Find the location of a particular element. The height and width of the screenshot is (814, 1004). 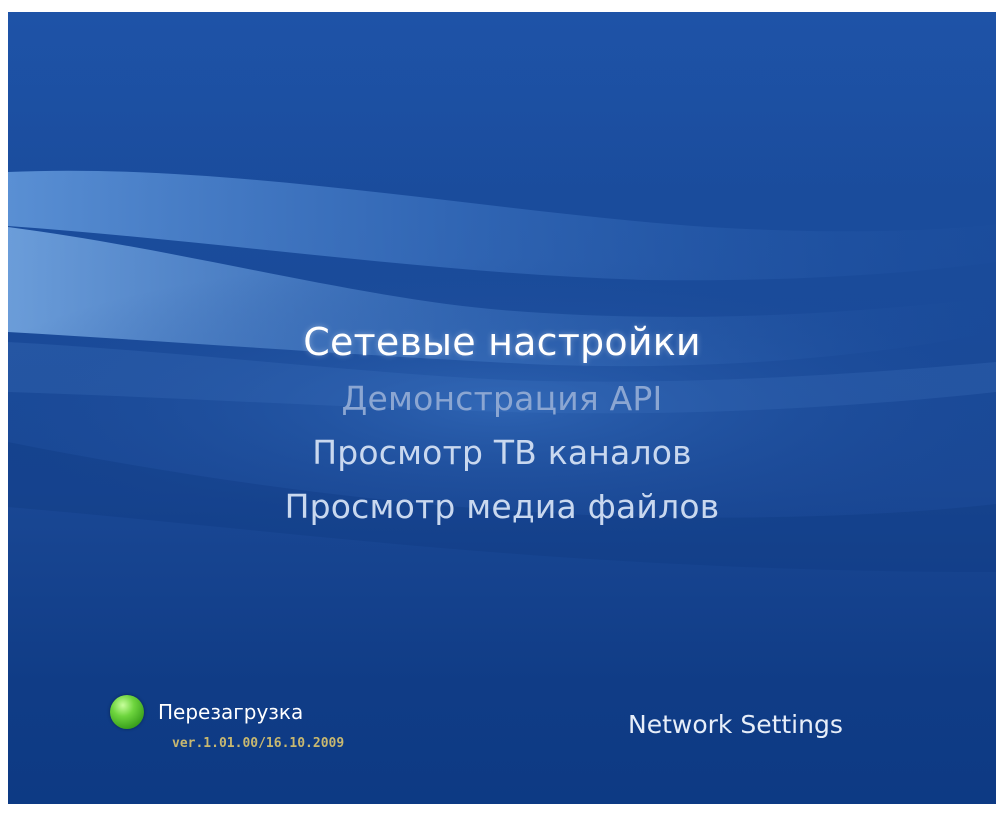

reboot-label: Перезагрузка is located at coordinates (231, 712).